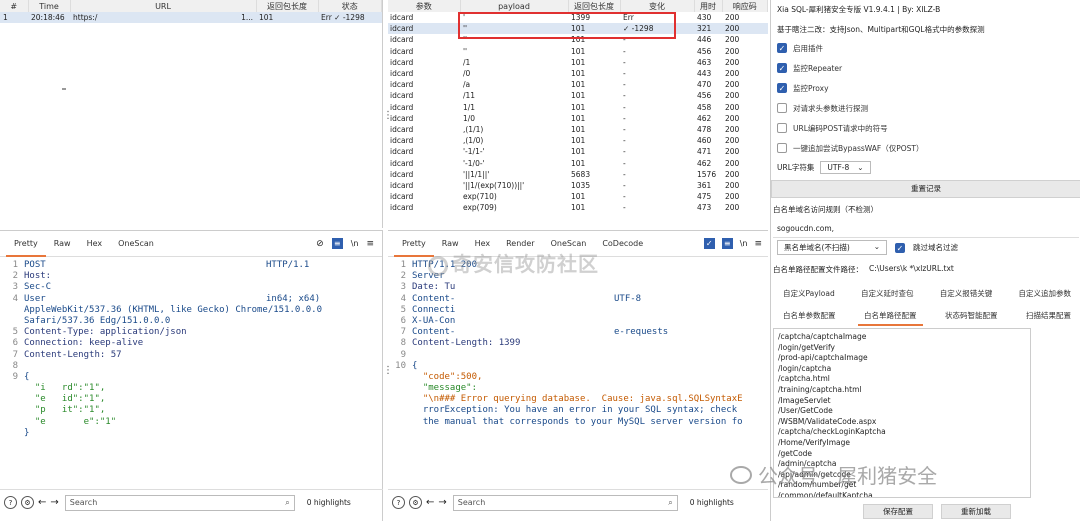  I want to click on path-item: /training/captcha.html, so click(902, 390).